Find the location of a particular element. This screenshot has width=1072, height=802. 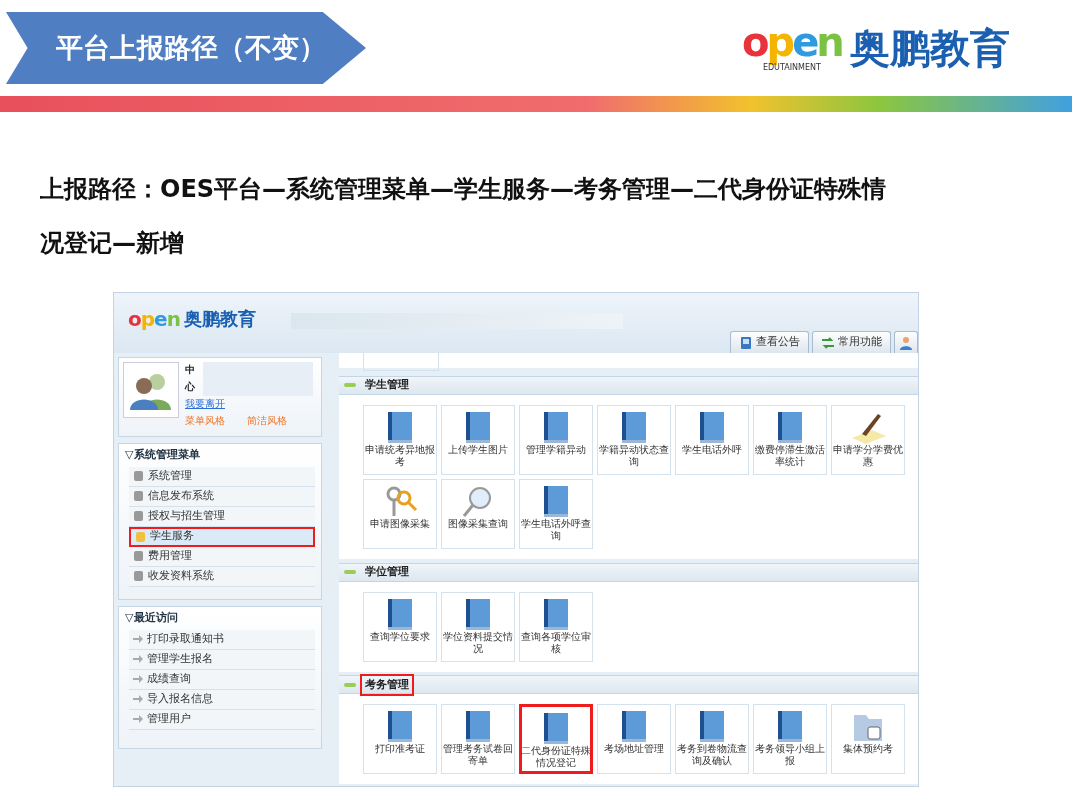

function-tile: 申请图像采集 is located at coordinates (400, 513).